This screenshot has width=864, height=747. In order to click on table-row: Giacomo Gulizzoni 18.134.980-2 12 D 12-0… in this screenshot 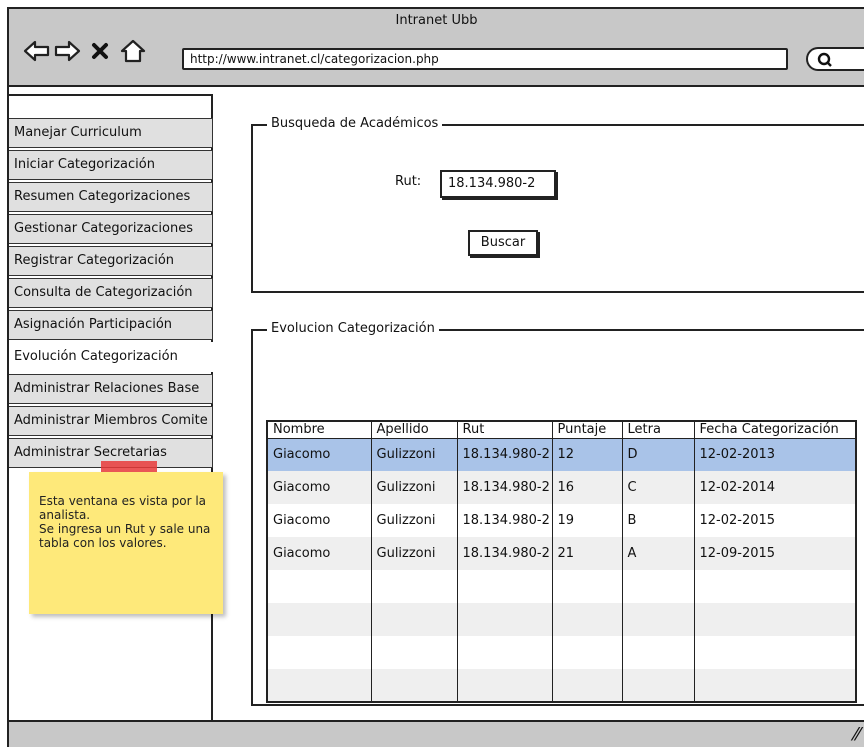, I will do `click(561, 454)`.